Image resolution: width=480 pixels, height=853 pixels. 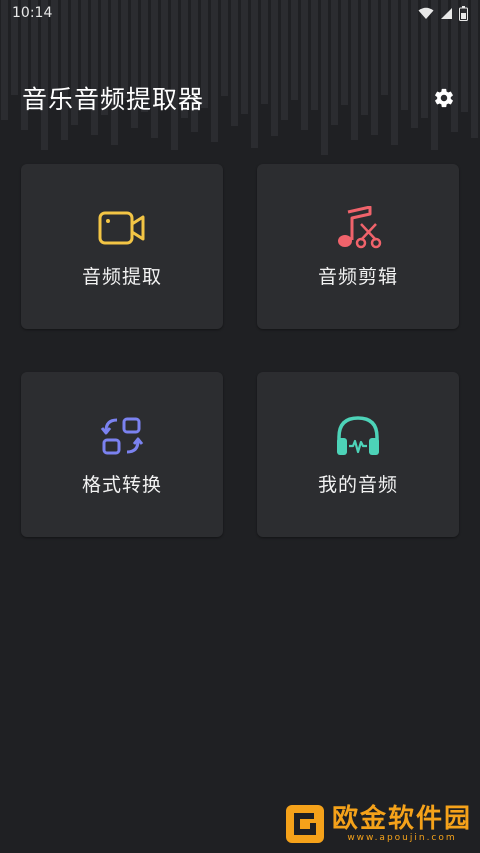 I want to click on watermark-url: www.apoujin.com, so click(x=402, y=837).